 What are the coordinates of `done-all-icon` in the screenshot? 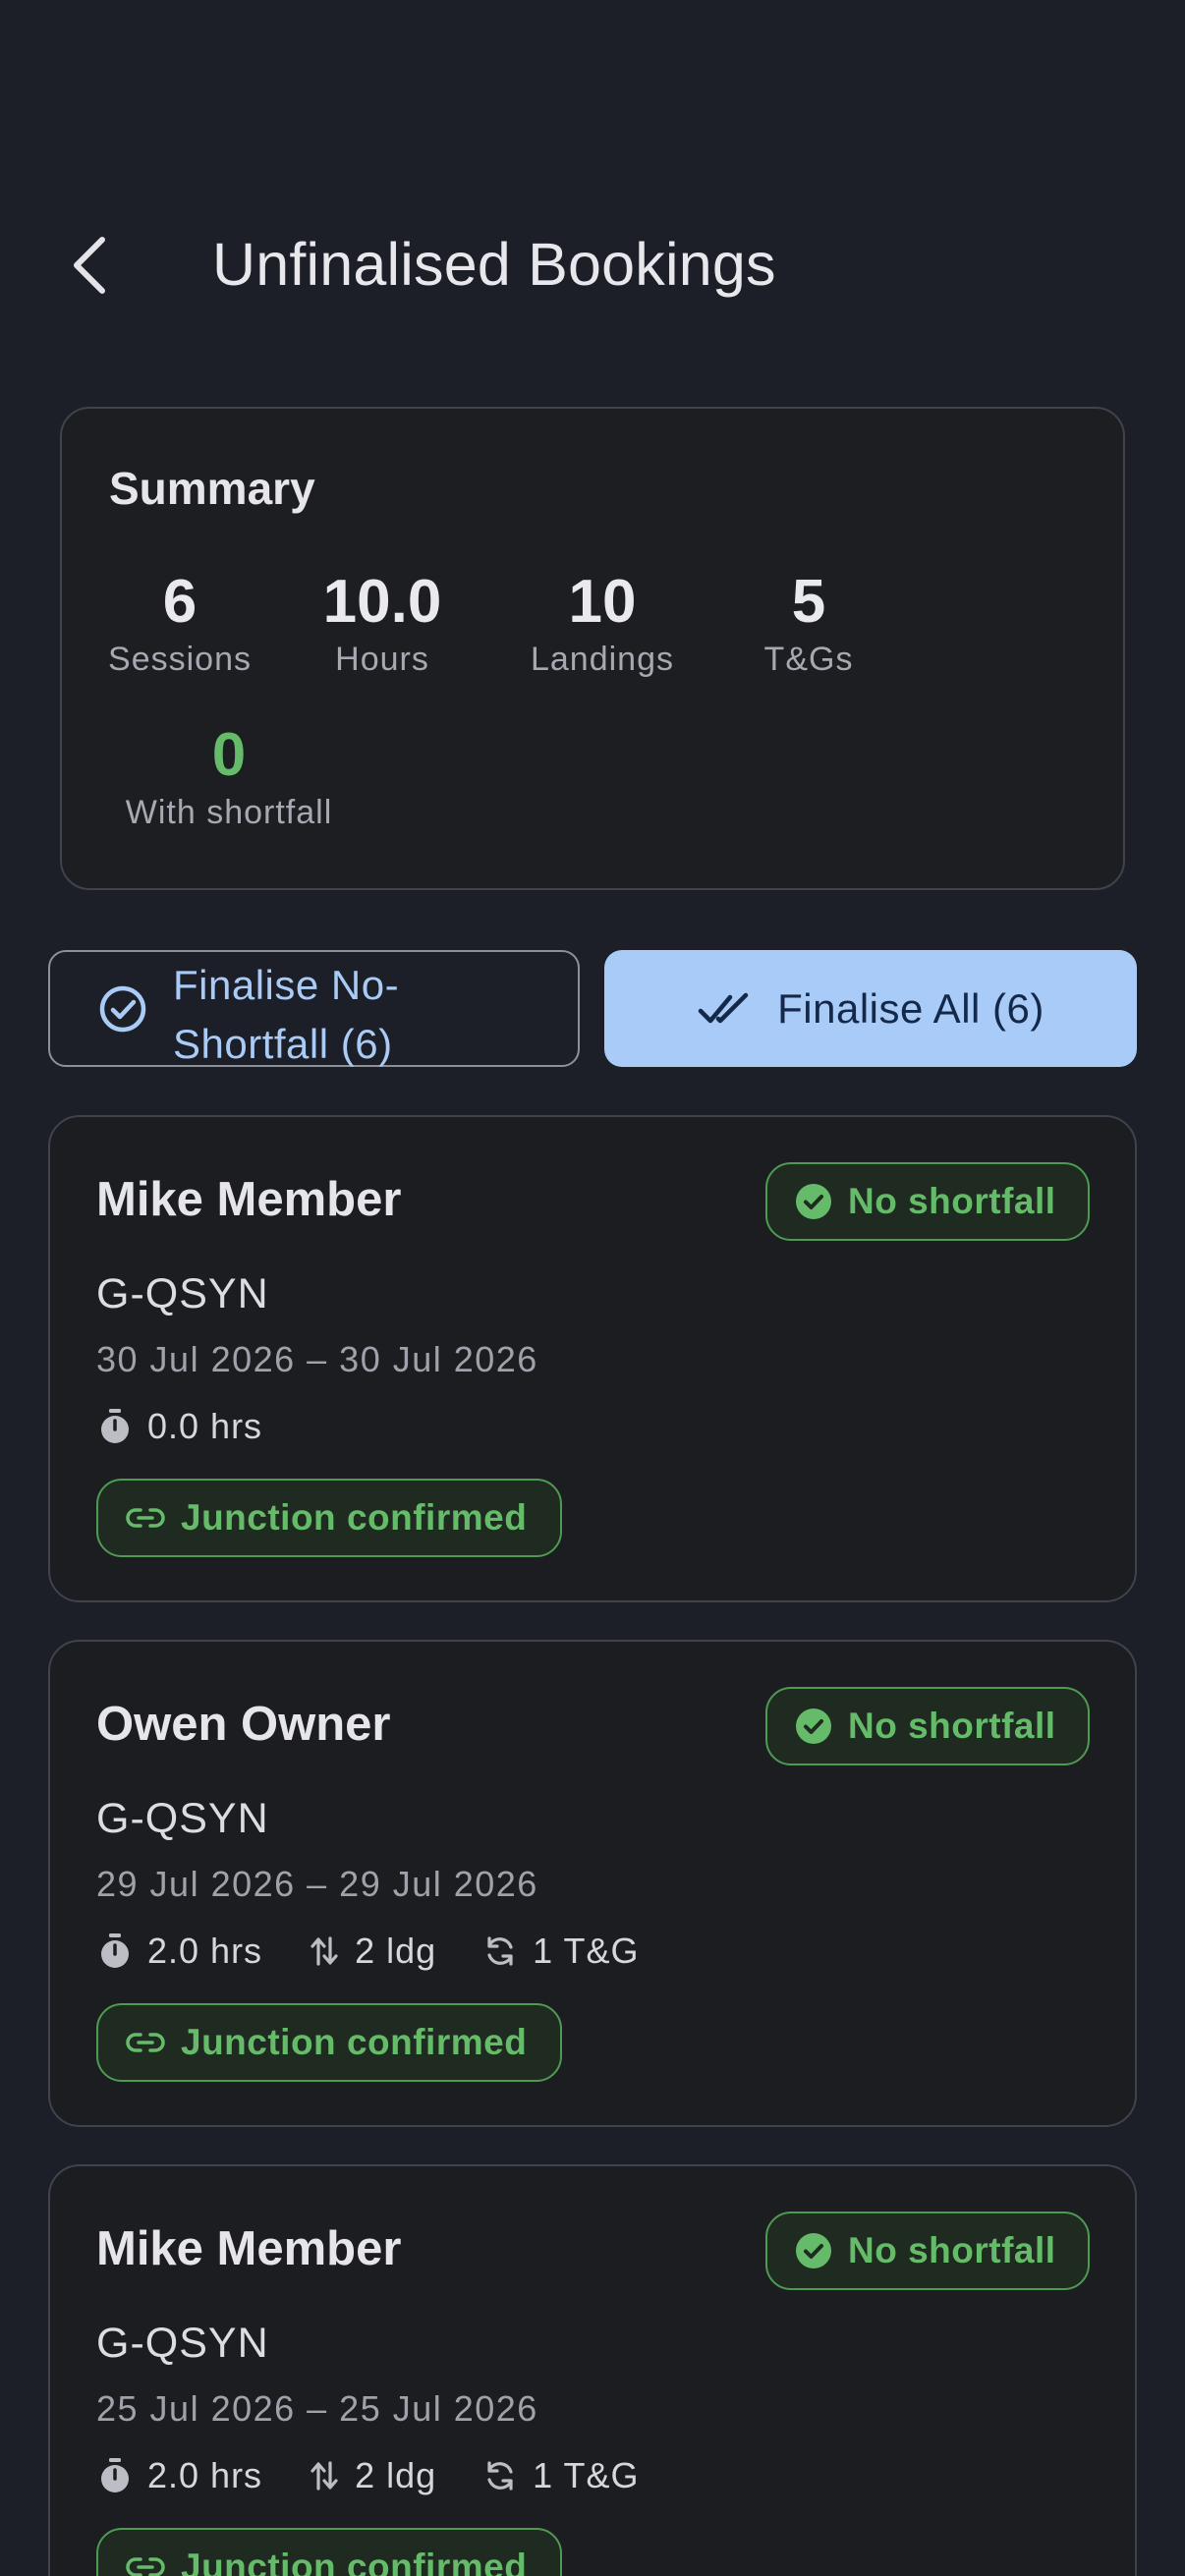 It's located at (724, 1009).